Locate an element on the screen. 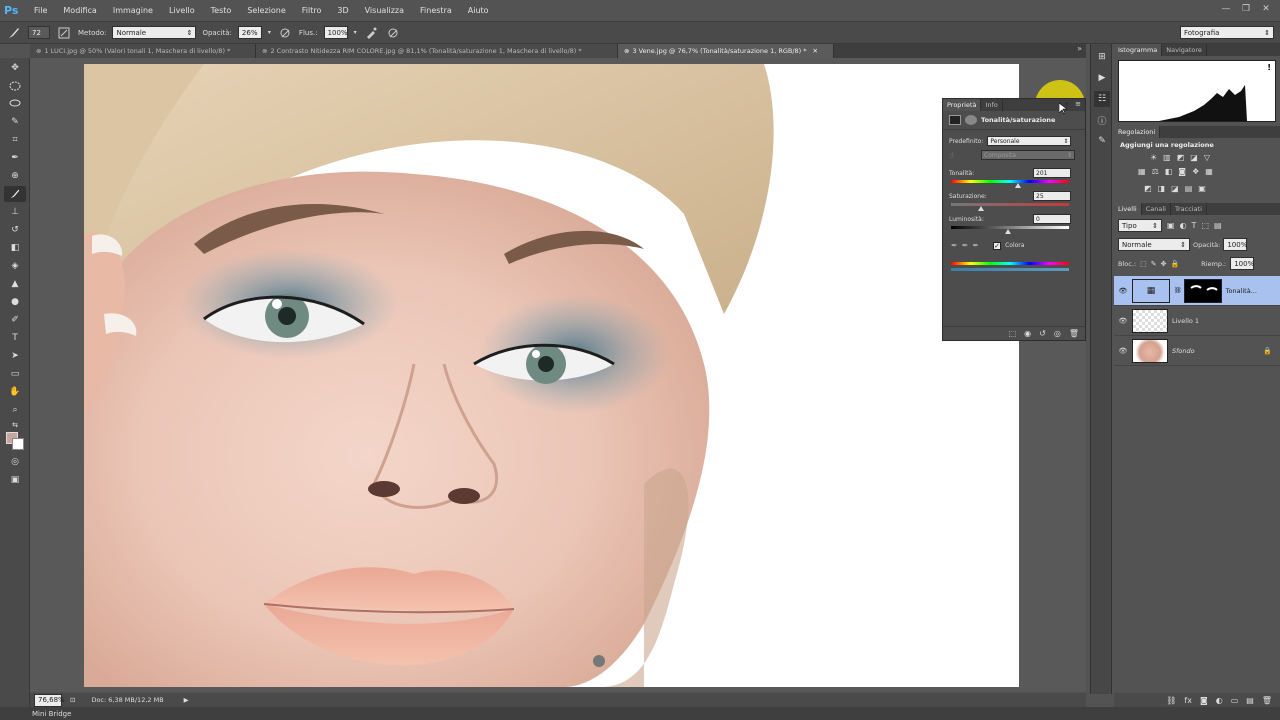  delete-icon: 🗑 is located at coordinates (1074, 333).